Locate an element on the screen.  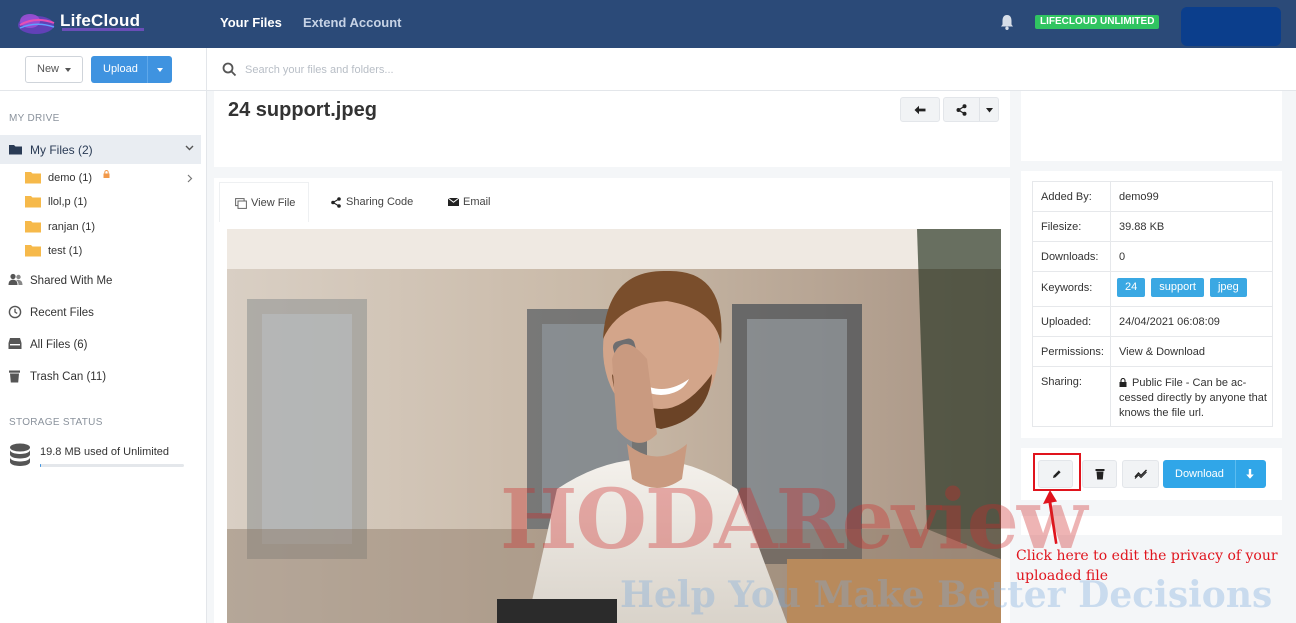
file-header-card: 24 support.jpeg is located at coordinates (612, 129).